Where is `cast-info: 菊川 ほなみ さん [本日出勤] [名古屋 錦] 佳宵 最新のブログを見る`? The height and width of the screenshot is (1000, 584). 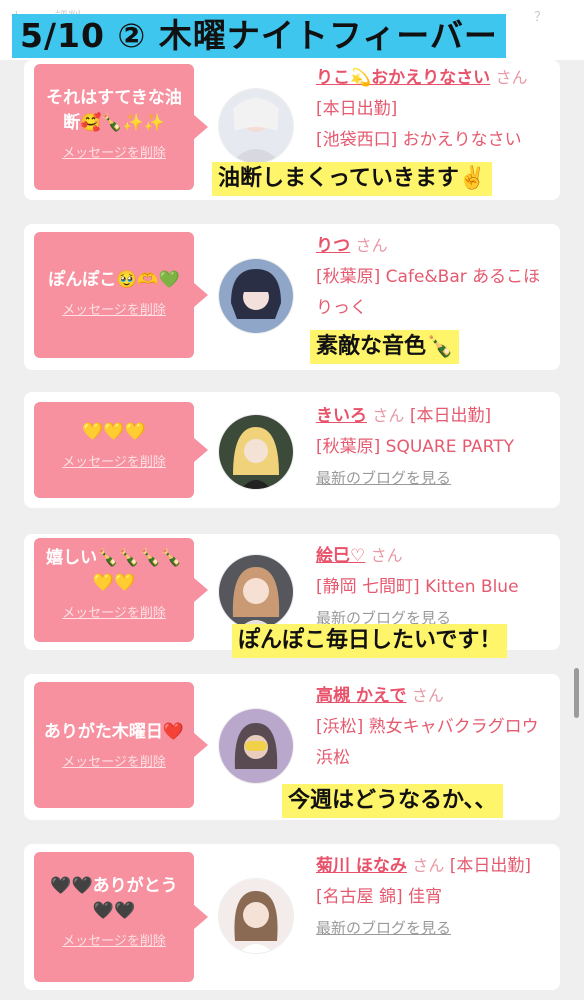 cast-info: 菊川 ほなみ さん [本日出勤] [名古屋 錦] 佳宵 最新のブログを見る is located at coordinates (434, 897).